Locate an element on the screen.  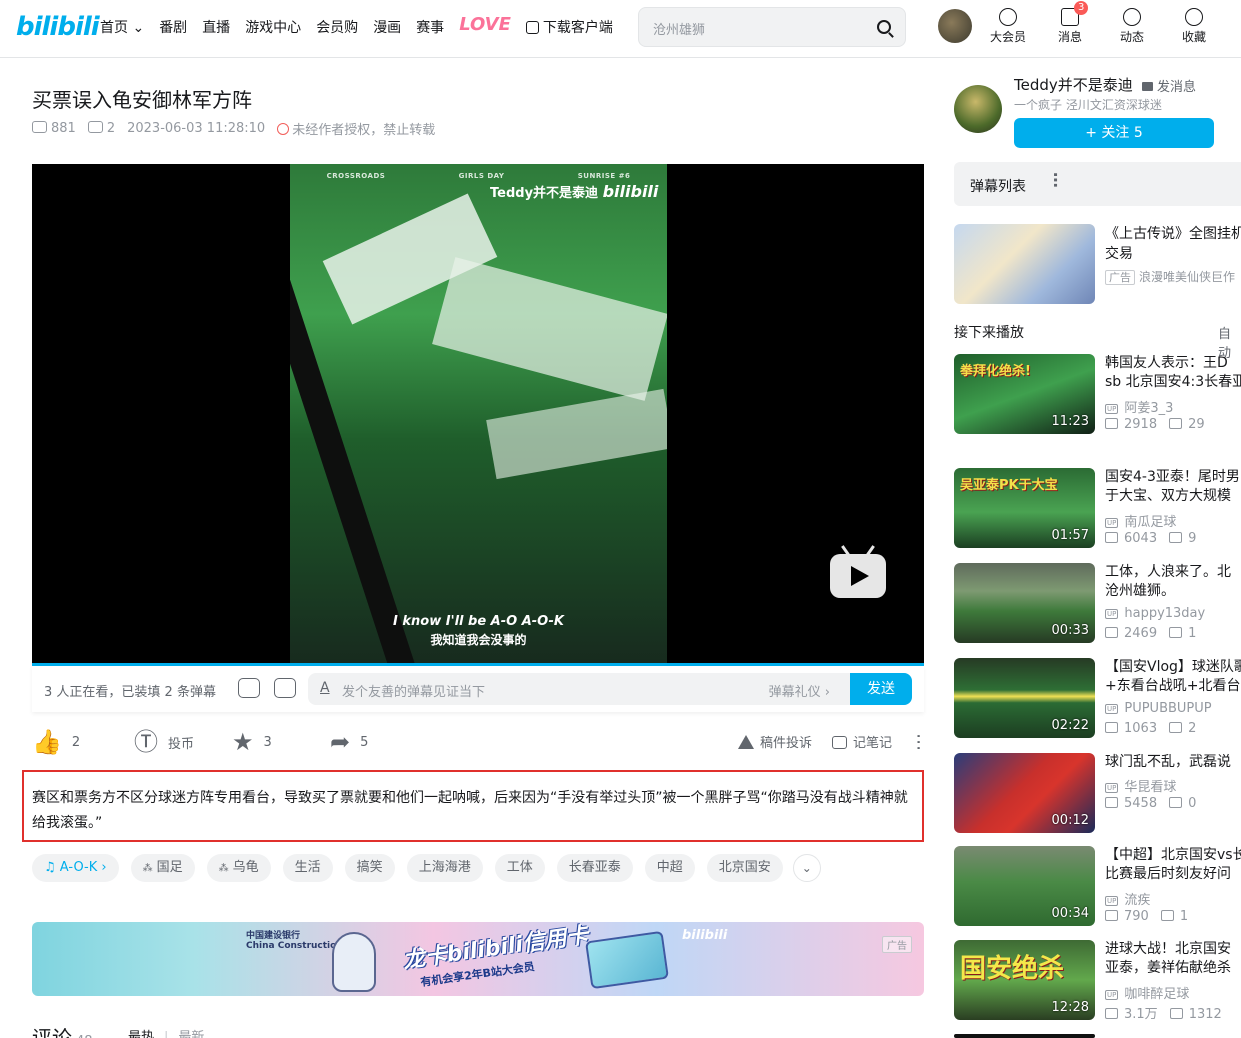
list-item: 00:34 【中超】北京国安vs长 比赛最后时刻友好问 UP 流疾 790 1 is located at coordinates (1097, 886).